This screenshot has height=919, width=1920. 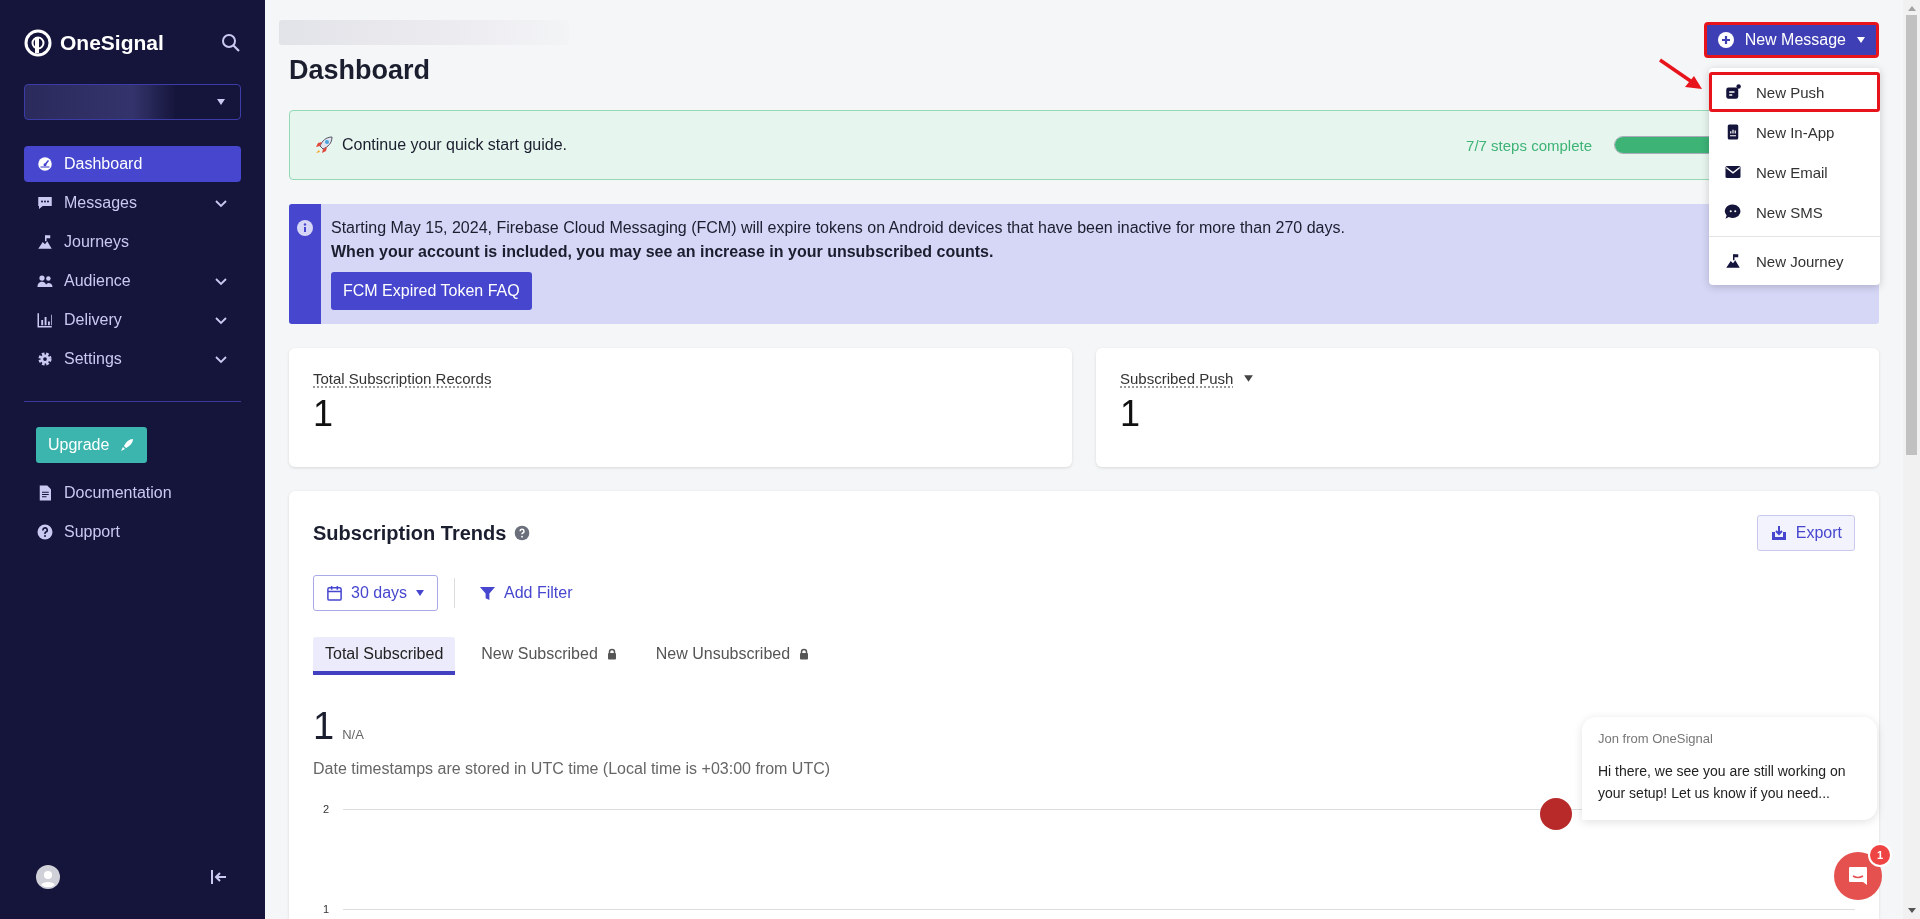 What do you see at coordinates (1794, 172) in the screenshot?
I see `menu-item: New Email` at bounding box center [1794, 172].